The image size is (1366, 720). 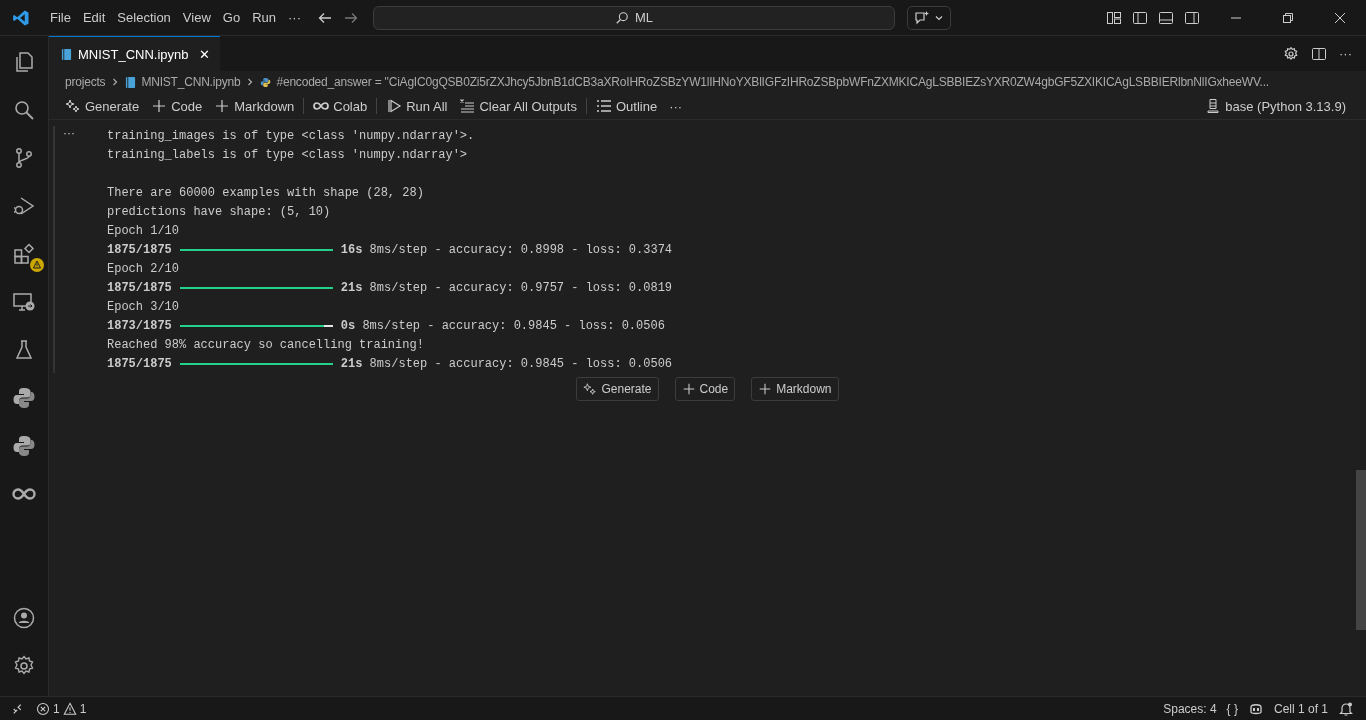 I want to click on language-status: { }, so click(x=1232, y=708).